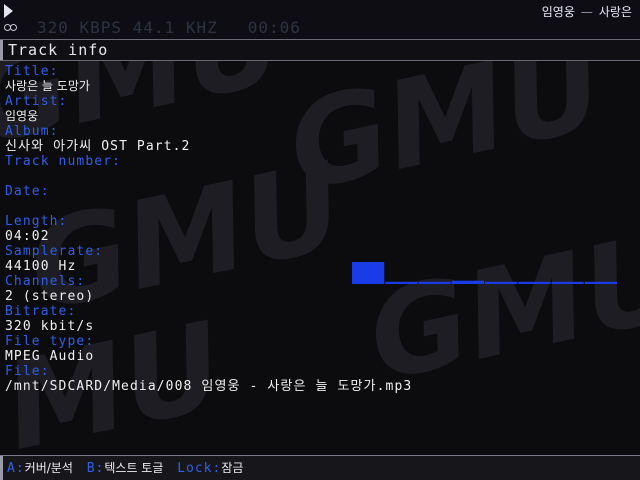 This screenshot has width=640, height=480. Describe the element at coordinates (27, 236) in the screenshot. I see `length-value: 04:02` at that location.